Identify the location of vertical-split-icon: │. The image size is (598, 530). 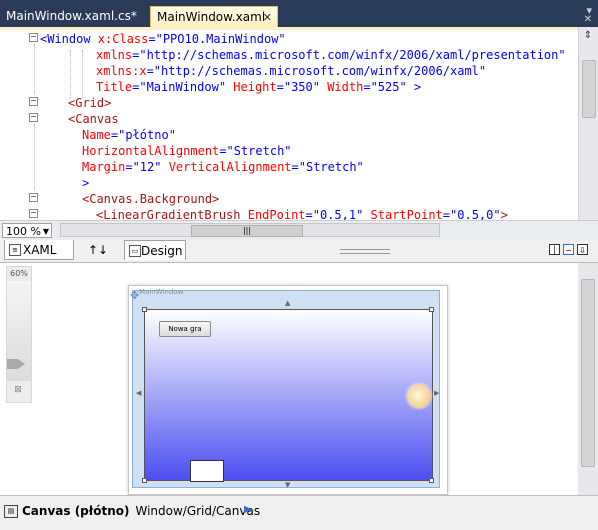
(554, 249).